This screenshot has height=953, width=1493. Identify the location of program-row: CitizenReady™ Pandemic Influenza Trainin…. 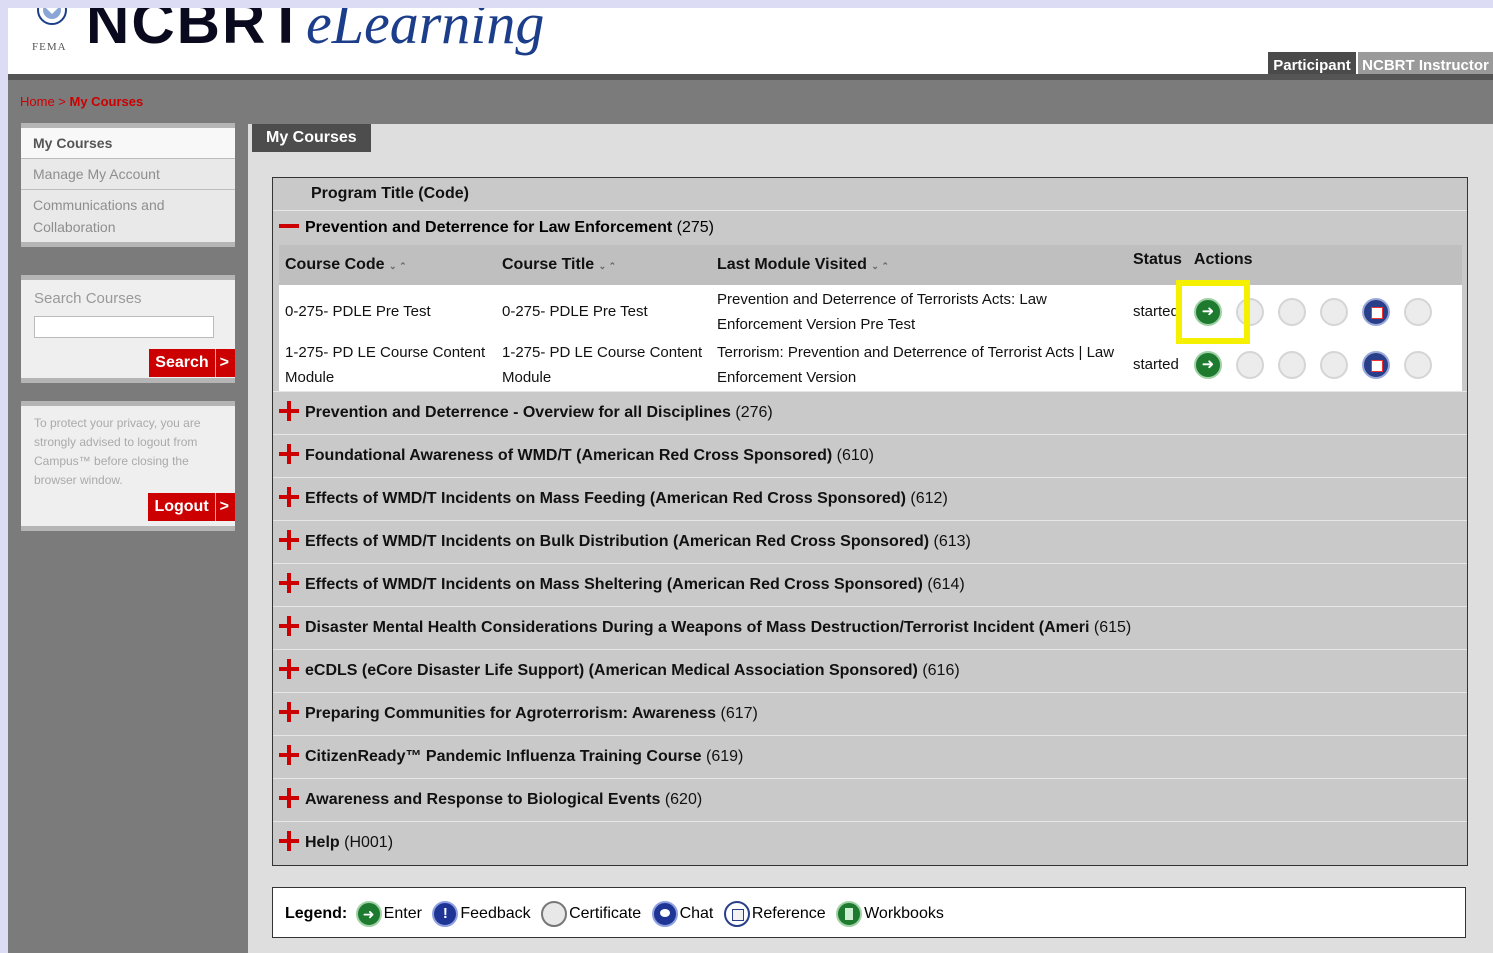
(870, 756).